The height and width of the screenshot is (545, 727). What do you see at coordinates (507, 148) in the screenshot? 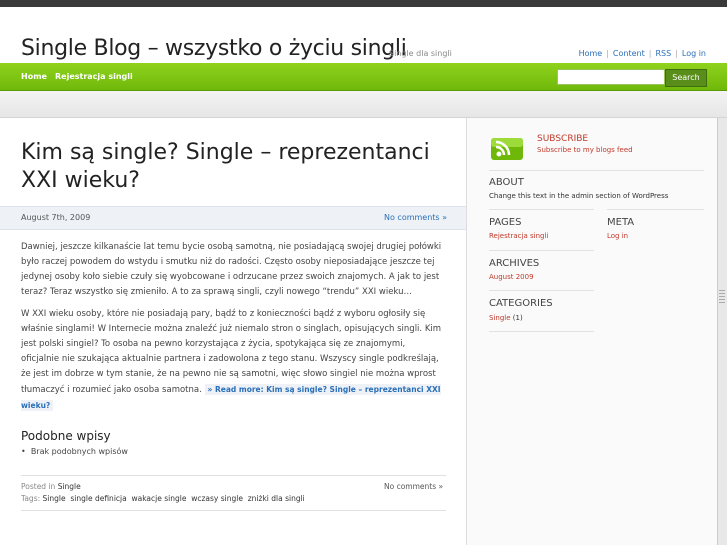
I see `rss-feed-icon` at bounding box center [507, 148].